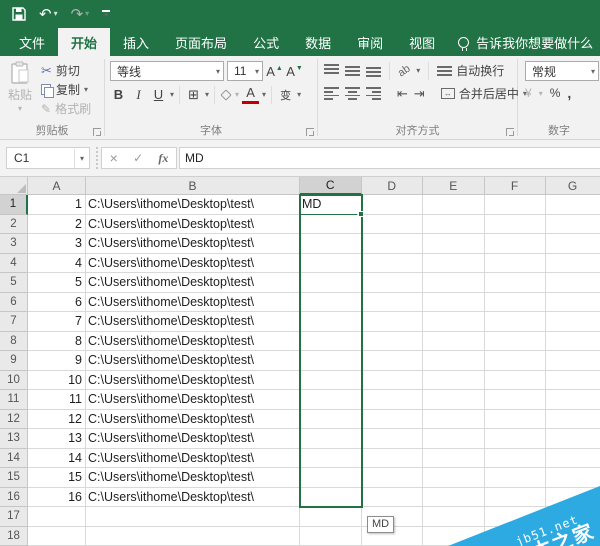 This screenshot has height=546, width=600. Describe the element at coordinates (515, 439) in the screenshot. I see `cell-F13` at that location.